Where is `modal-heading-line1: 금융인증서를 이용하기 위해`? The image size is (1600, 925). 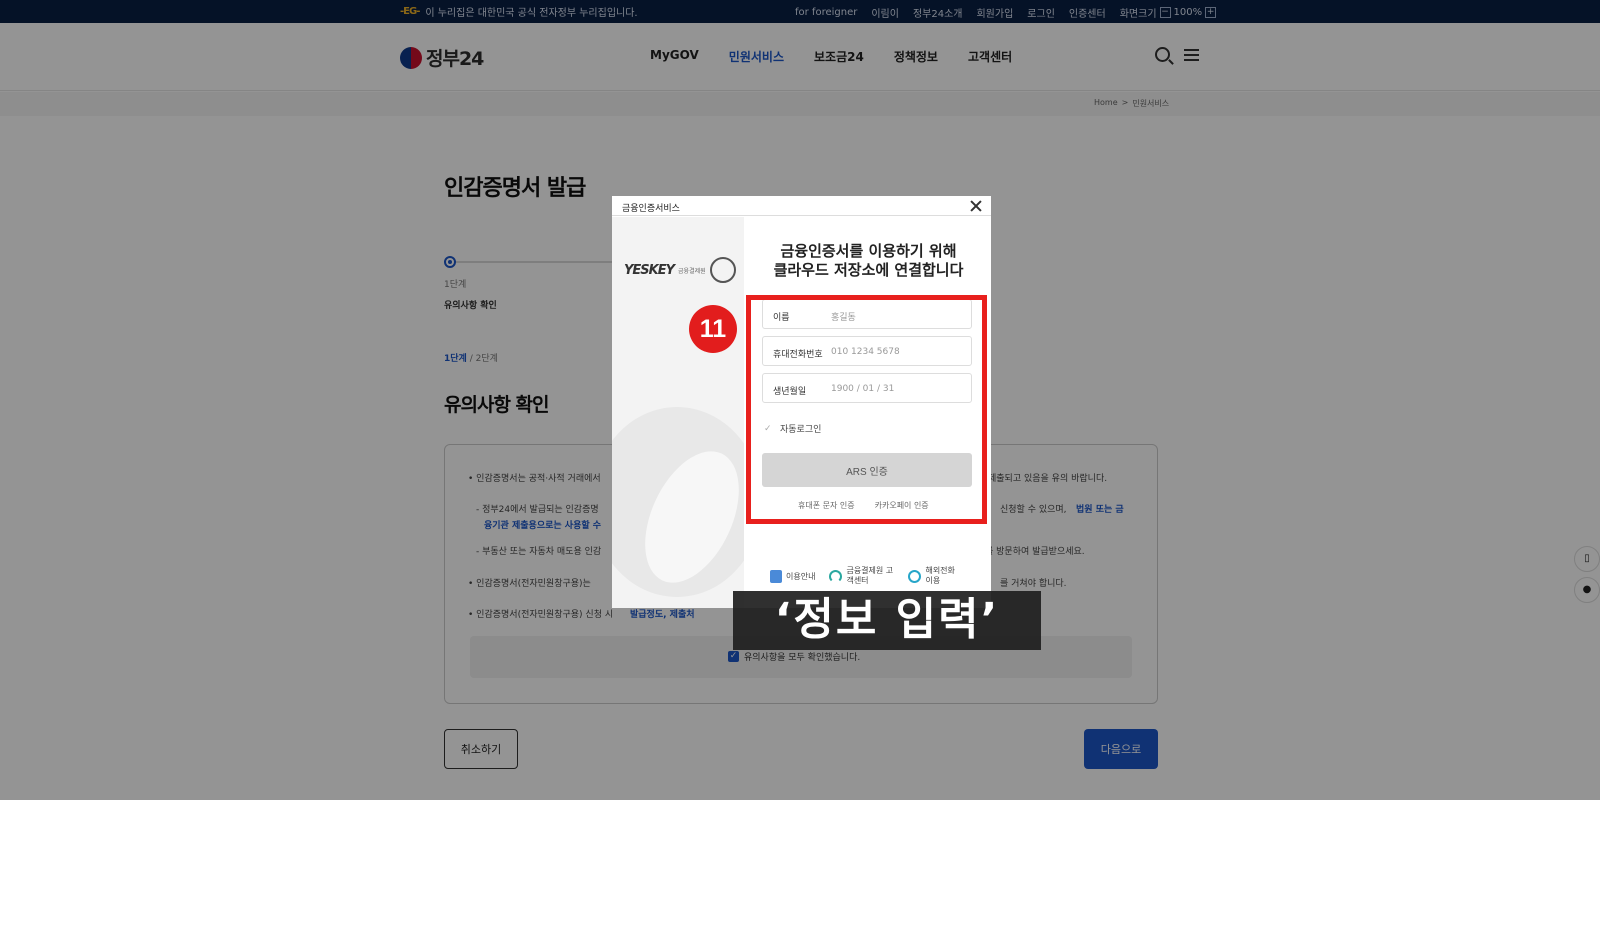 modal-heading-line1: 금융인증서를 이용하기 위해 is located at coordinates (868, 251).